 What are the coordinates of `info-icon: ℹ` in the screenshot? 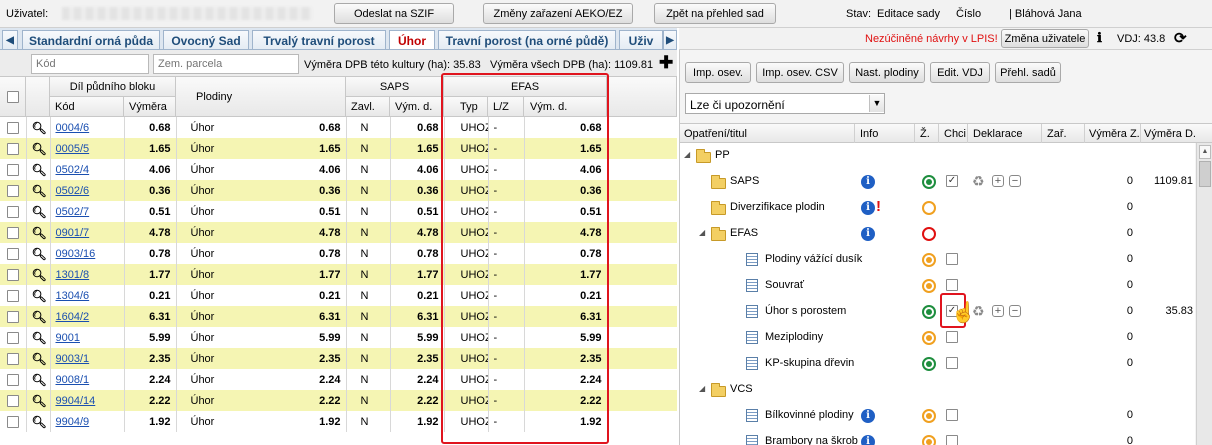 It's located at (1099, 38).